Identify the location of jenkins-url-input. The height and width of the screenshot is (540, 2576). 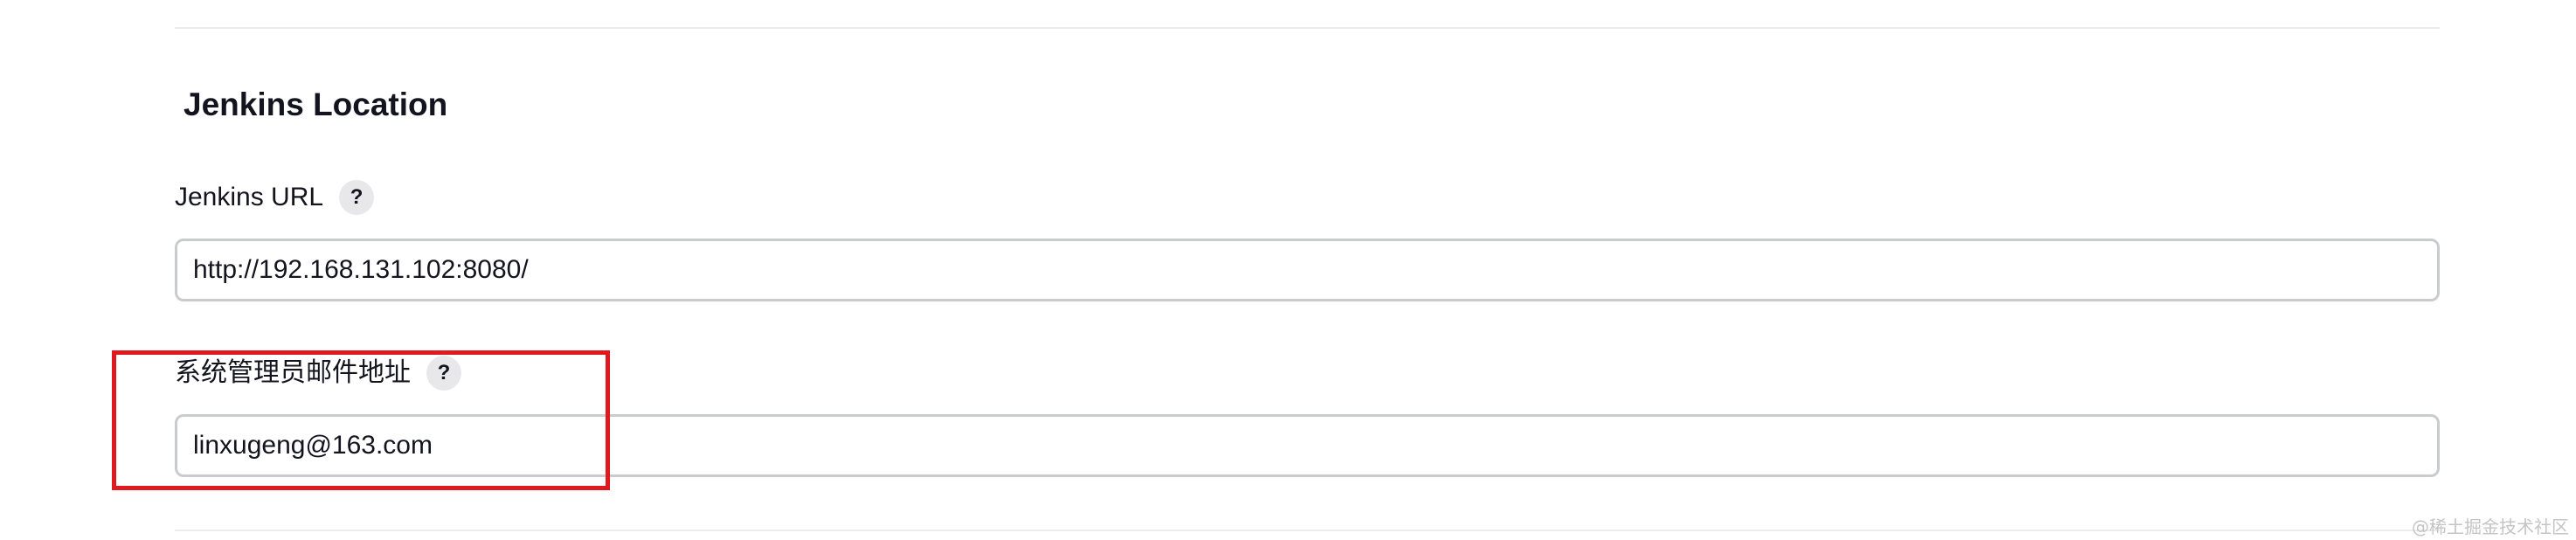
(1307, 270).